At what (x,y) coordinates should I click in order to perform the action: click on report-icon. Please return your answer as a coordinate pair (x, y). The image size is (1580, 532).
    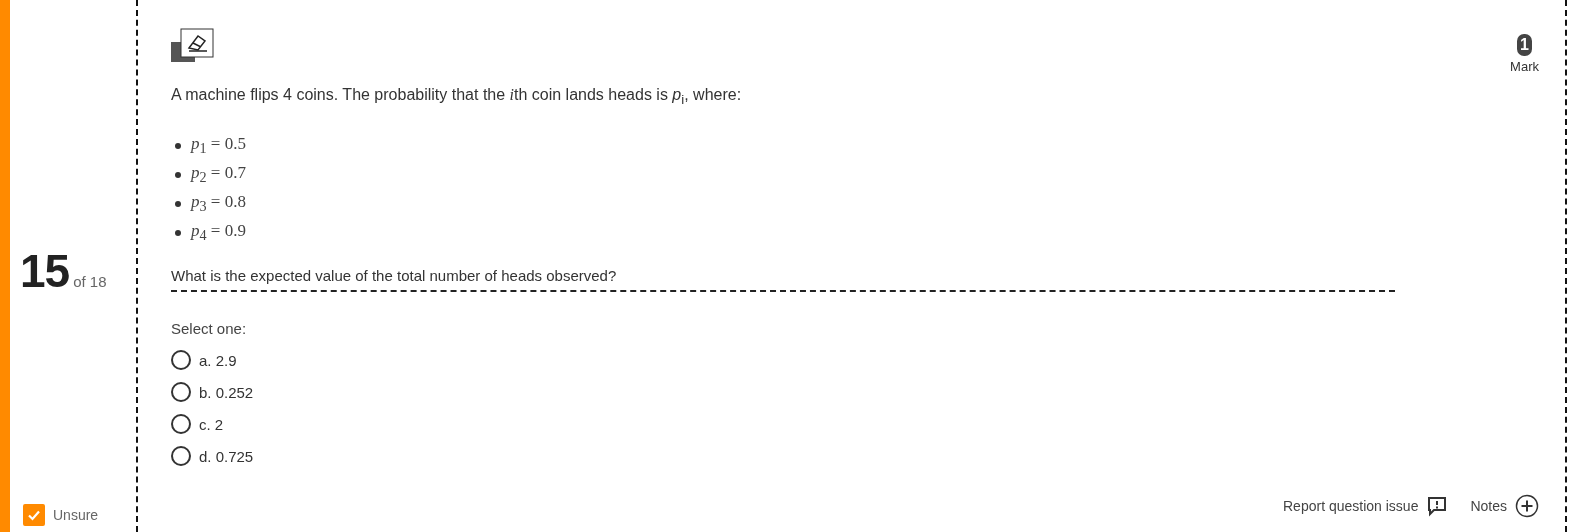
    Looking at the image, I should click on (1437, 506).